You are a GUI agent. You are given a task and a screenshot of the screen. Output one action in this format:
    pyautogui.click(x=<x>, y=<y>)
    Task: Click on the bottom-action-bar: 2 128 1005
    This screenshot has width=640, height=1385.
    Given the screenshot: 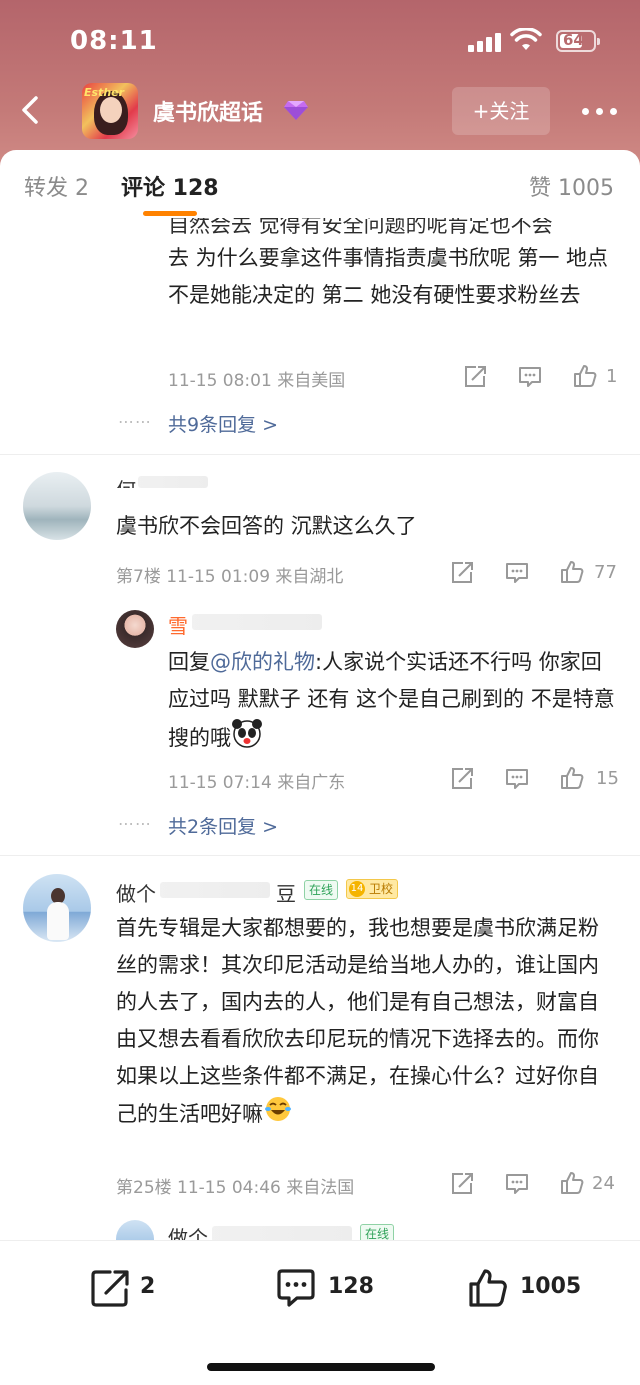 What is the action you would take?
    pyautogui.click(x=320, y=1312)
    